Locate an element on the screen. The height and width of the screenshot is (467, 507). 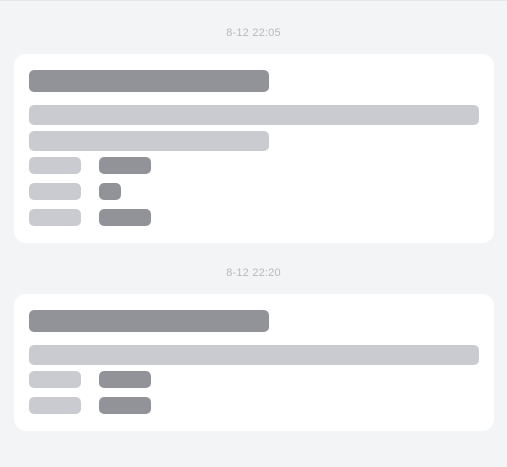
top-divider is located at coordinates (253, 0).